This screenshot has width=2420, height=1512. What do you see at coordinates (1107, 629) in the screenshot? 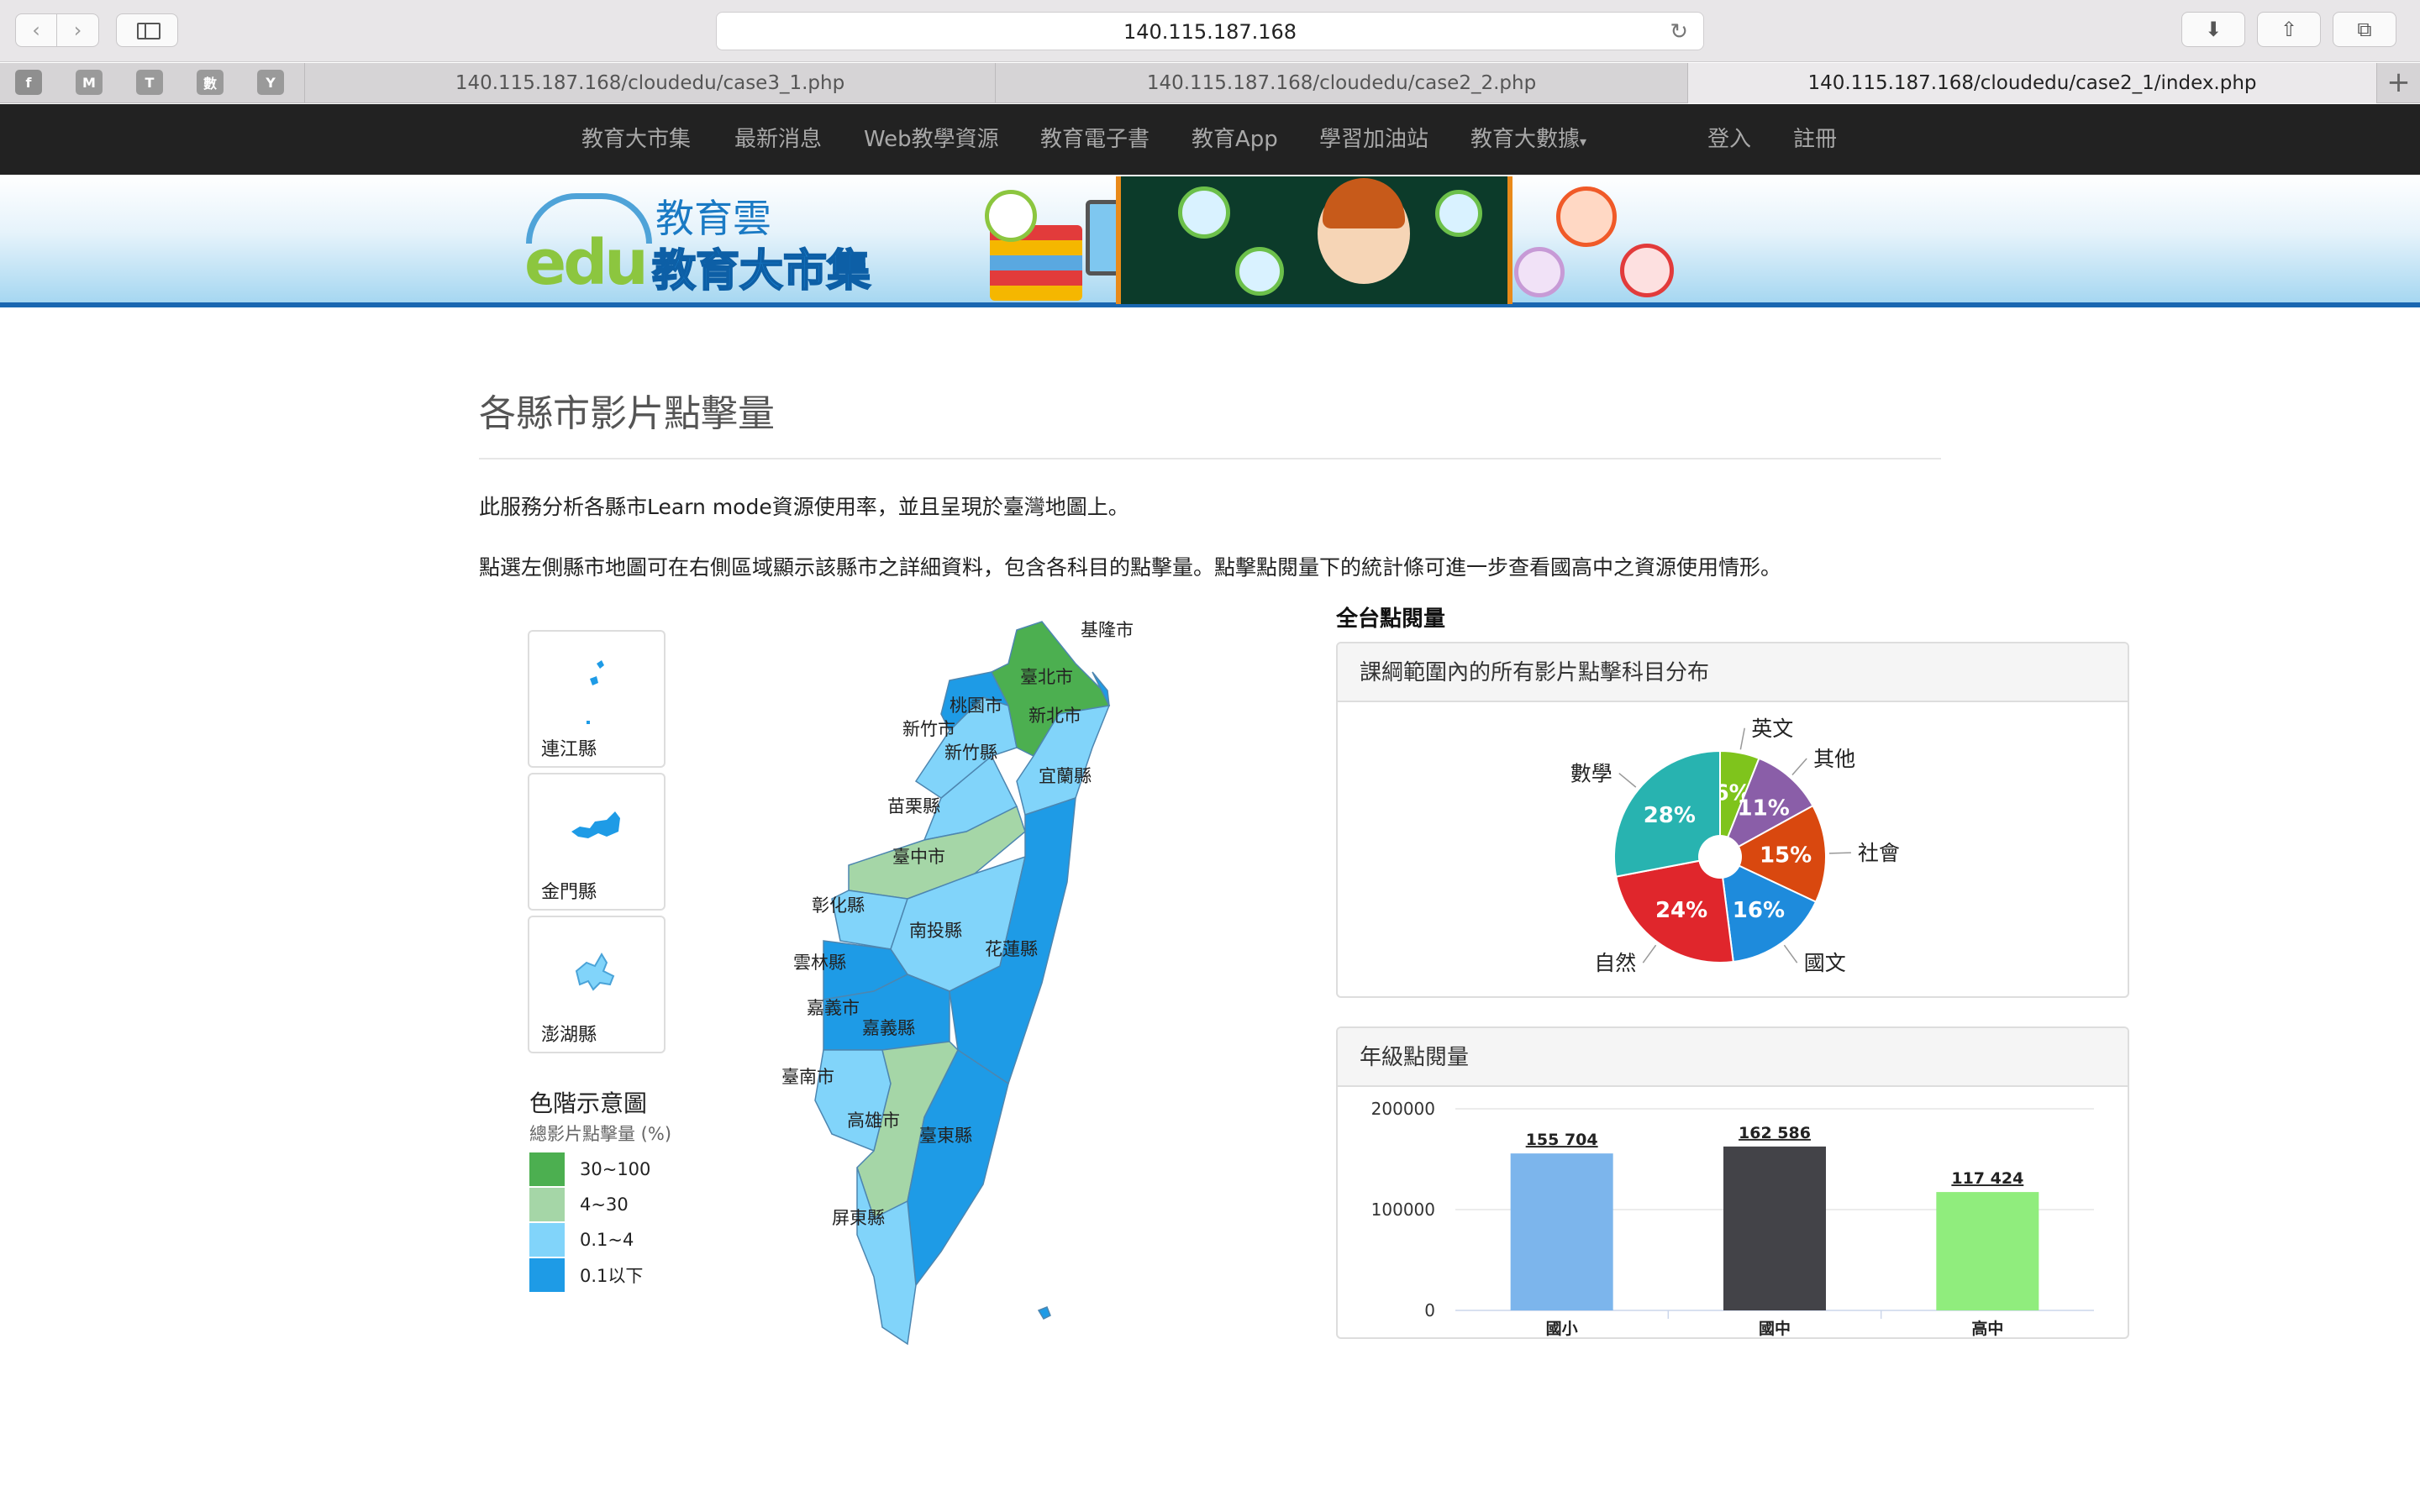
I see `county-label-keelung: 基隆市` at bounding box center [1107, 629].